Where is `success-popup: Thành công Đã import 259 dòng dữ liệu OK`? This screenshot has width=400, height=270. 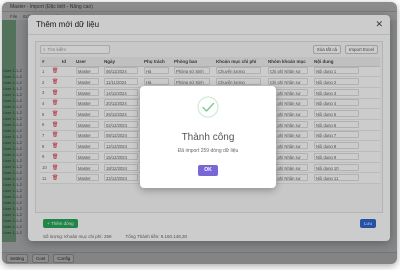 success-popup: Thành công Đã import 259 dòng dữ liệu OK is located at coordinates (208, 137).